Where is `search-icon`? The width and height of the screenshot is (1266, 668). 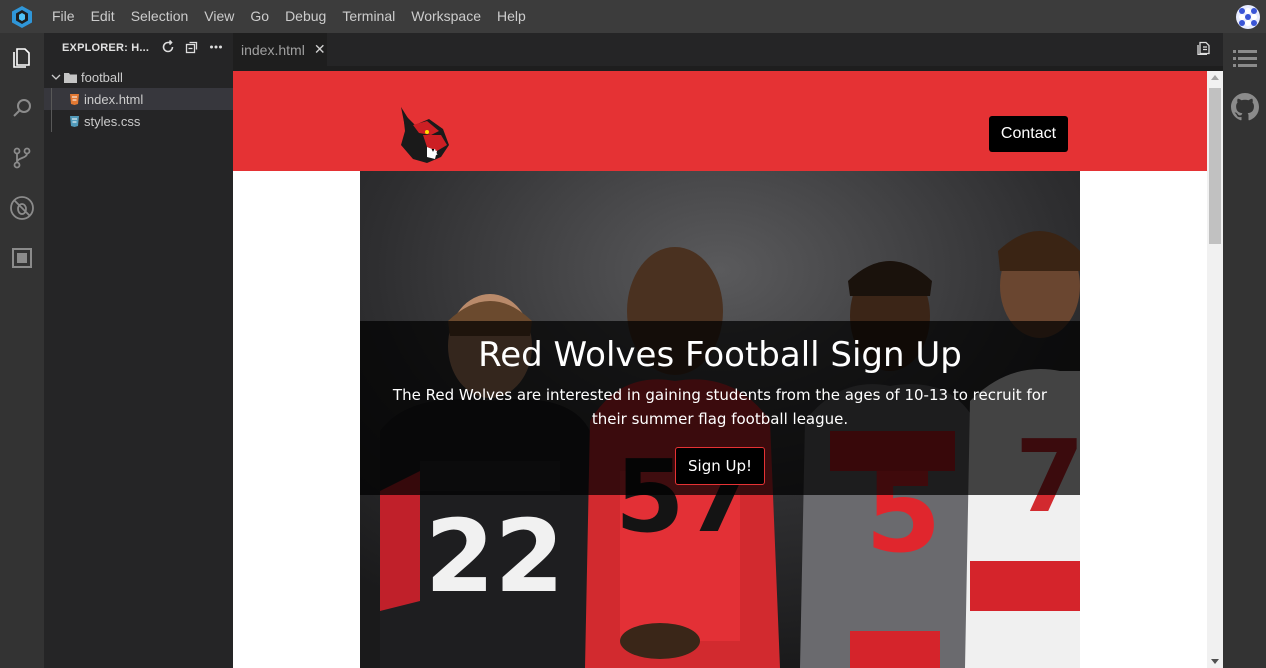
search-icon is located at coordinates (22, 108).